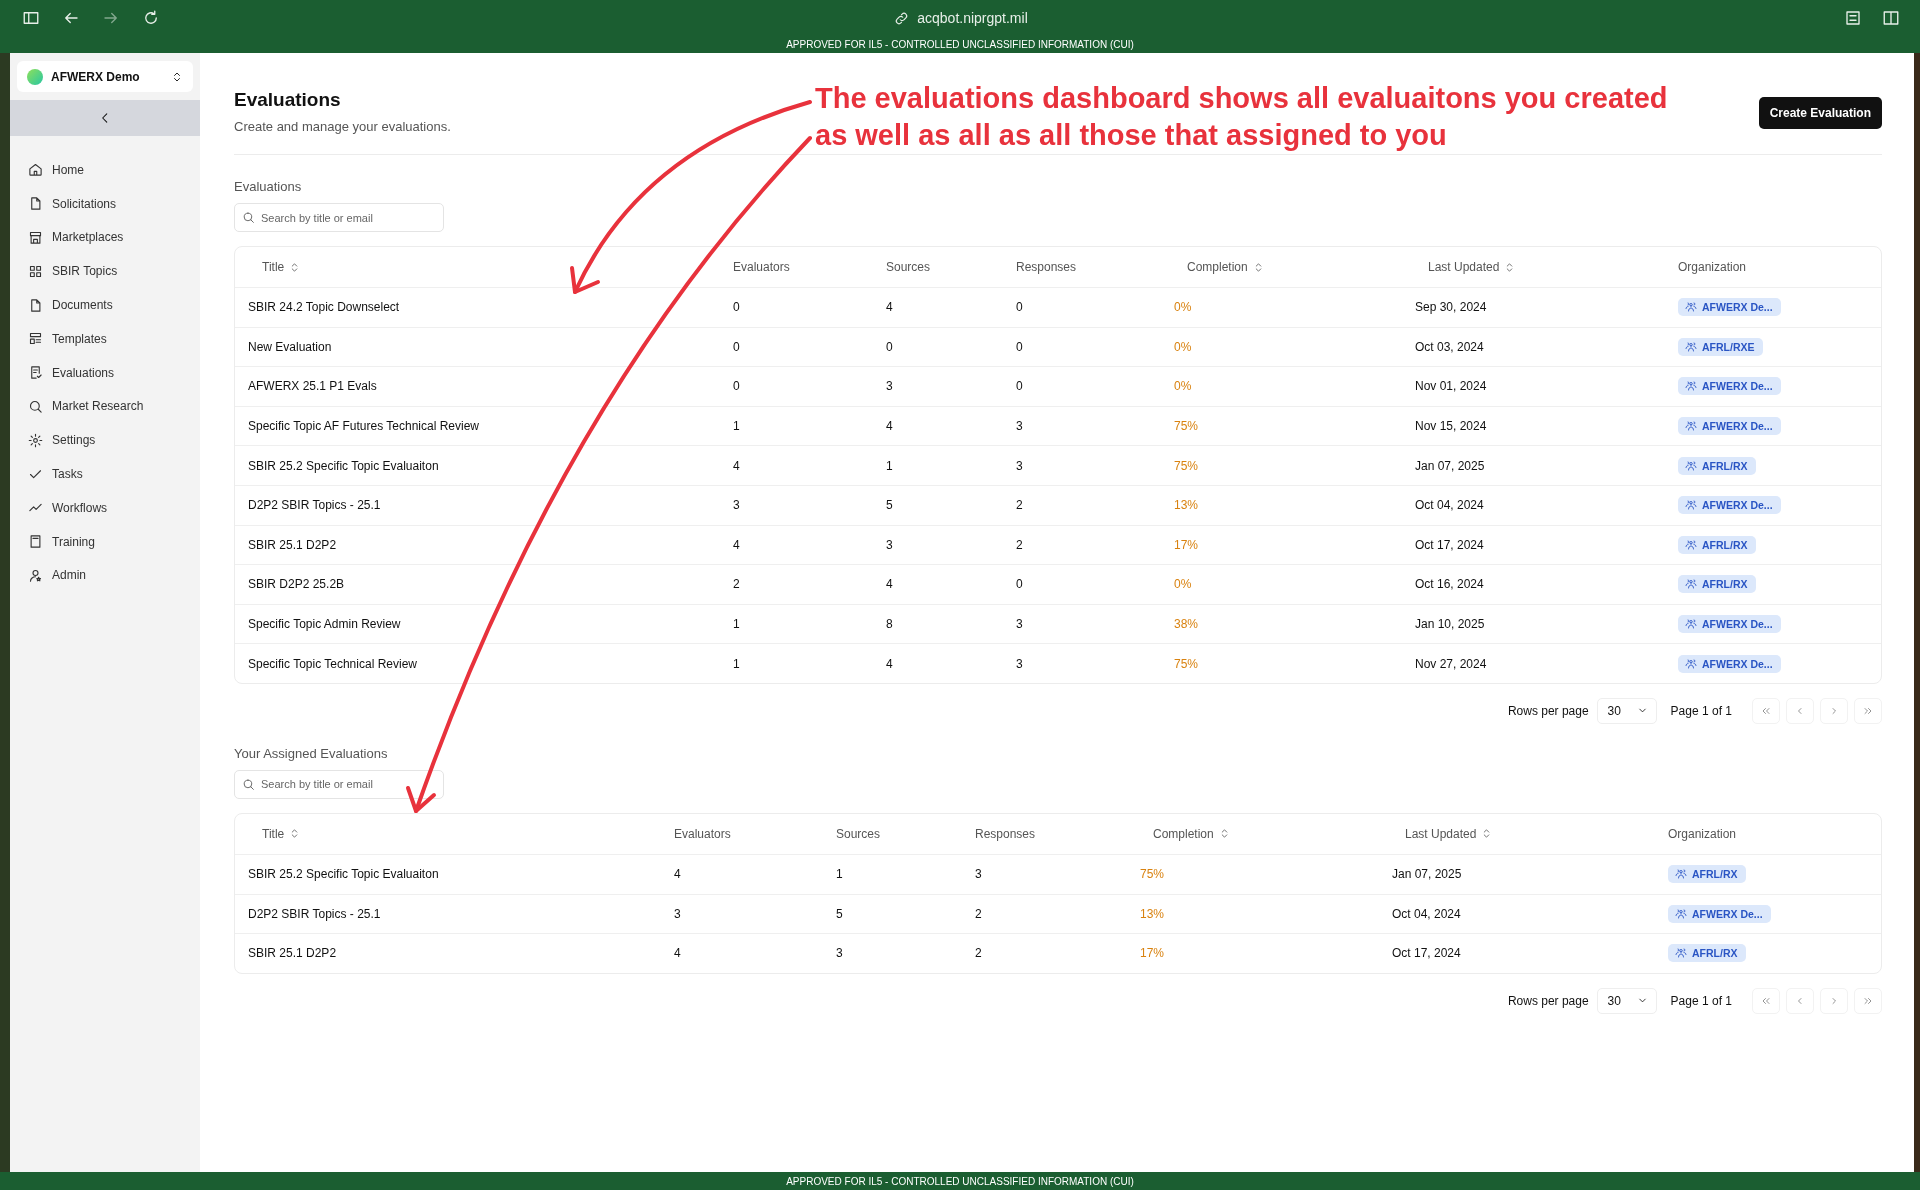  Describe the element at coordinates (314, 505) in the screenshot. I see `table-cell: D2P2 SBIR Topics - 25.1` at that location.